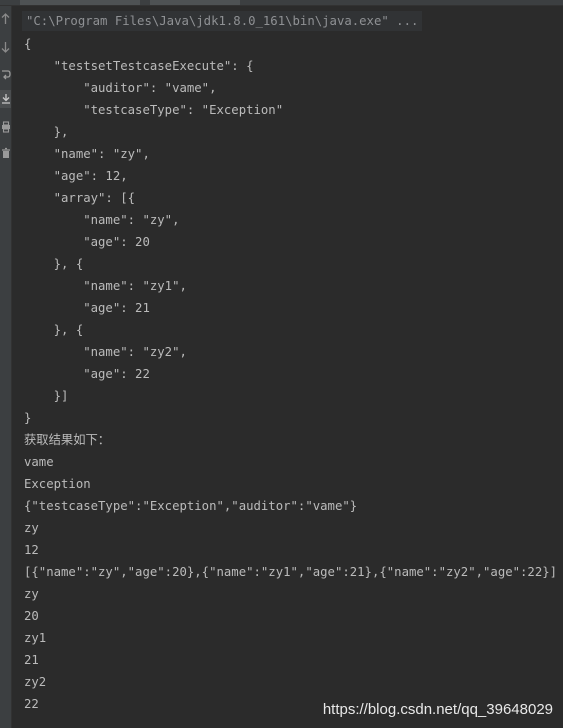 This screenshot has width=563, height=728. Describe the element at coordinates (76, 176) in the screenshot. I see `output-line: "age": 12,` at that location.